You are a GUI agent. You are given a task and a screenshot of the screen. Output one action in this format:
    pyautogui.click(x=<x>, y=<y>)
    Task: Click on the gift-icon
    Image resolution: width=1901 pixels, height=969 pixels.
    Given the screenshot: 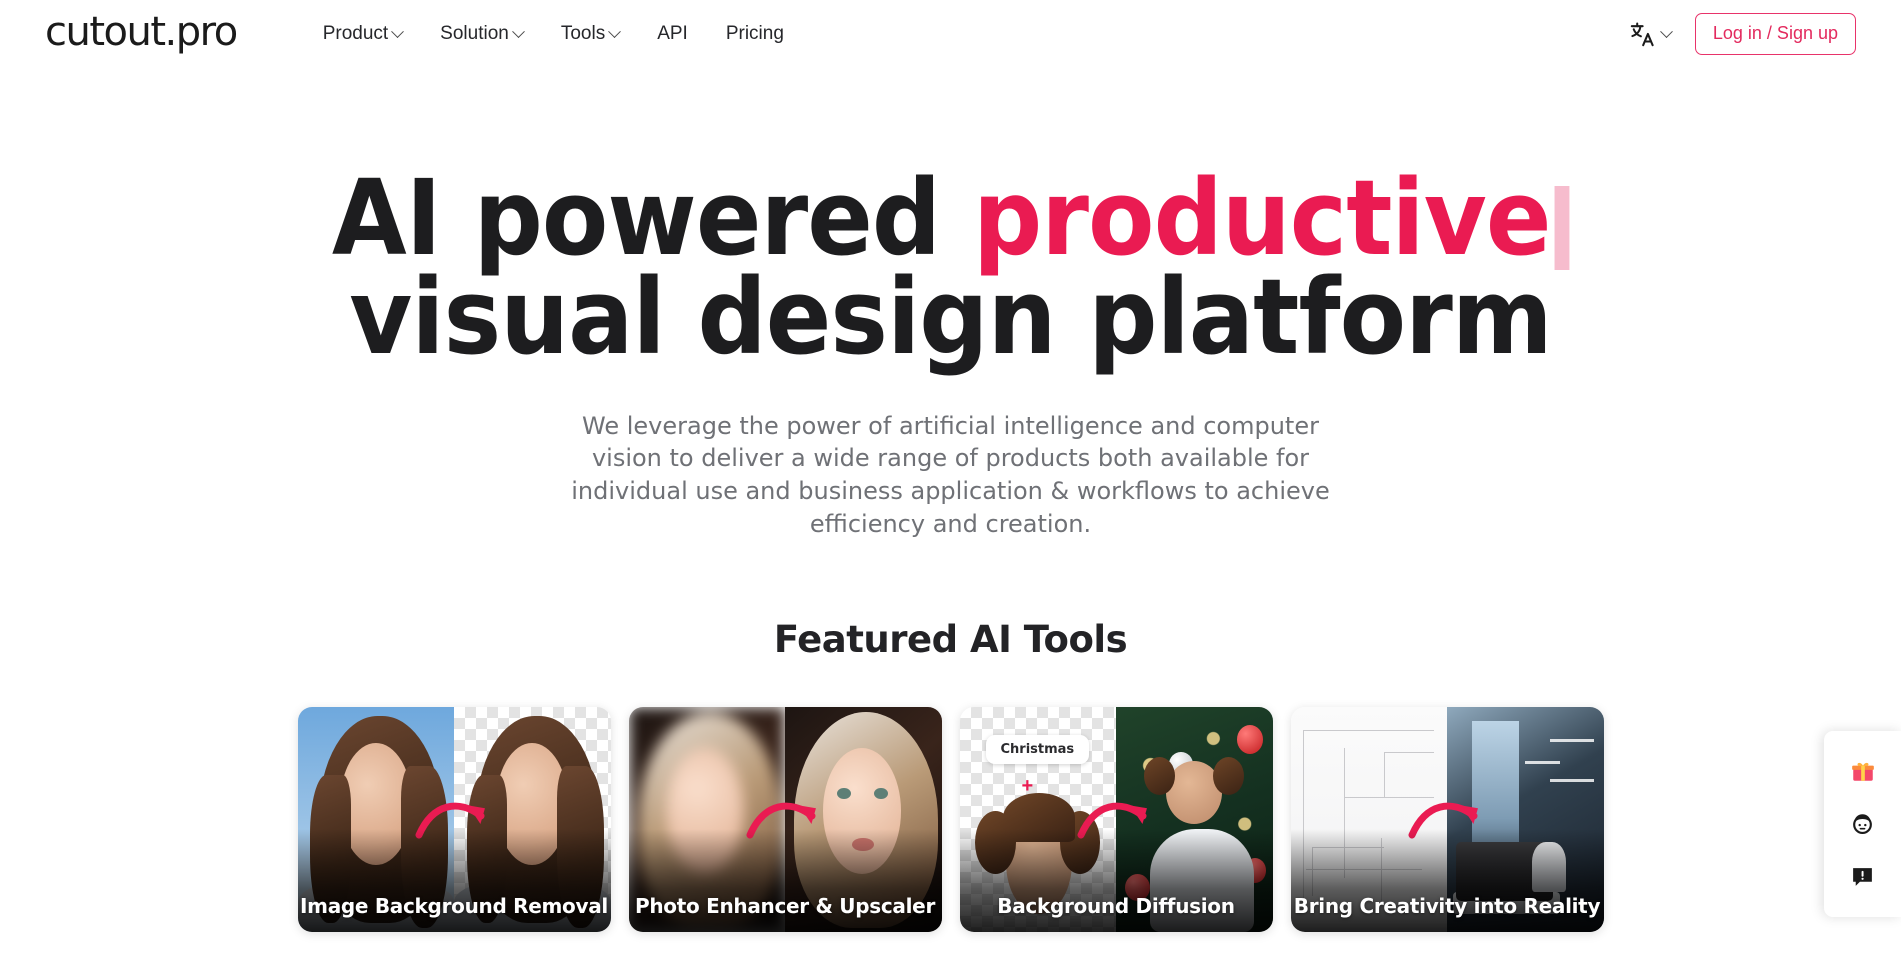 What is the action you would take?
    pyautogui.click(x=1862, y=772)
    